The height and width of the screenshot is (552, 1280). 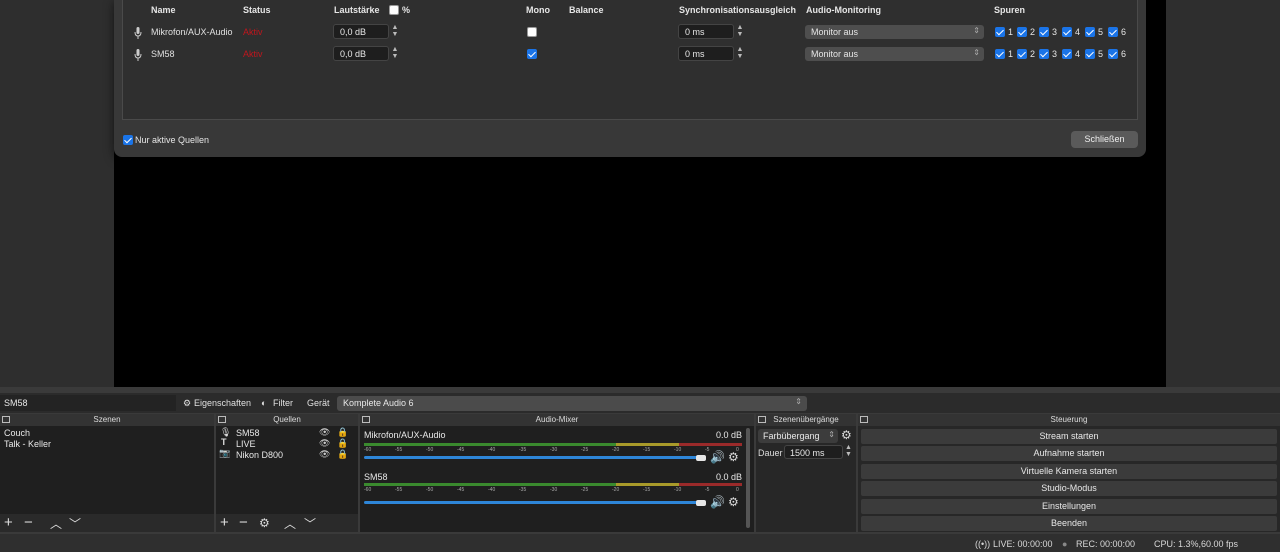 What do you see at coordinates (523, 490) in the screenshot?
I see `meter-tick-label: -35` at bounding box center [523, 490].